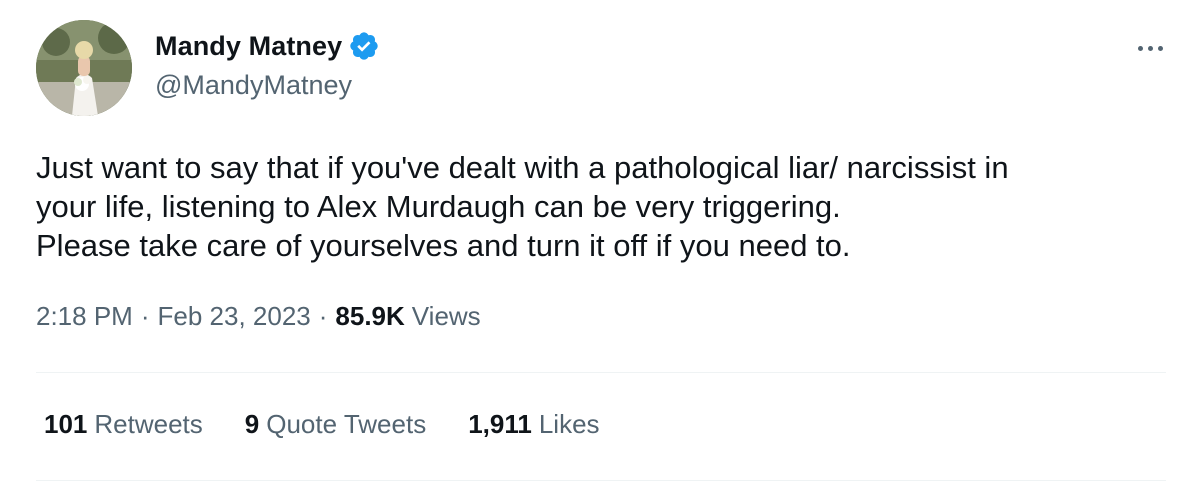  I want to click on author-handle: @MandyMatney, so click(253, 85).